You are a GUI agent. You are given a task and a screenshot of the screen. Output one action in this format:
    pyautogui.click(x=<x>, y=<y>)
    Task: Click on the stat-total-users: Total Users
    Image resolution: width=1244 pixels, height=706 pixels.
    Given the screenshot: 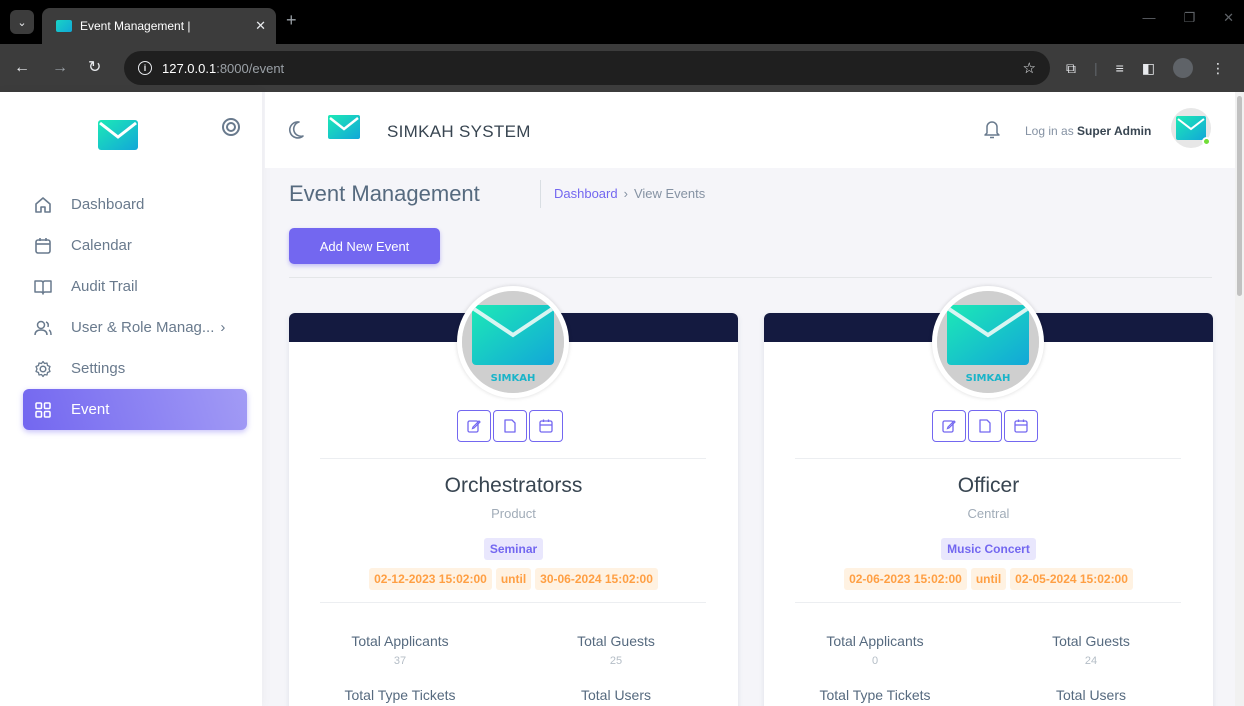 What is the action you would take?
    pyautogui.click(x=1091, y=695)
    